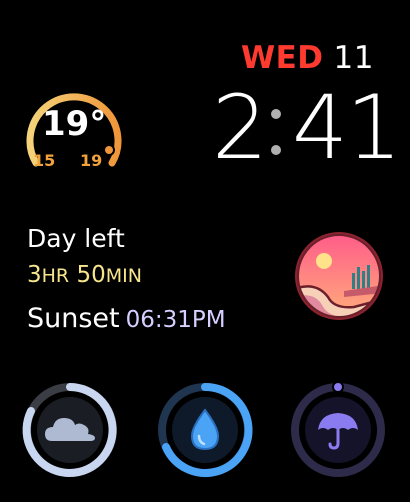 Image resolution: width=410 pixels, height=502 pixels. I want to click on minute-ones-digit: 1, so click(374, 127).